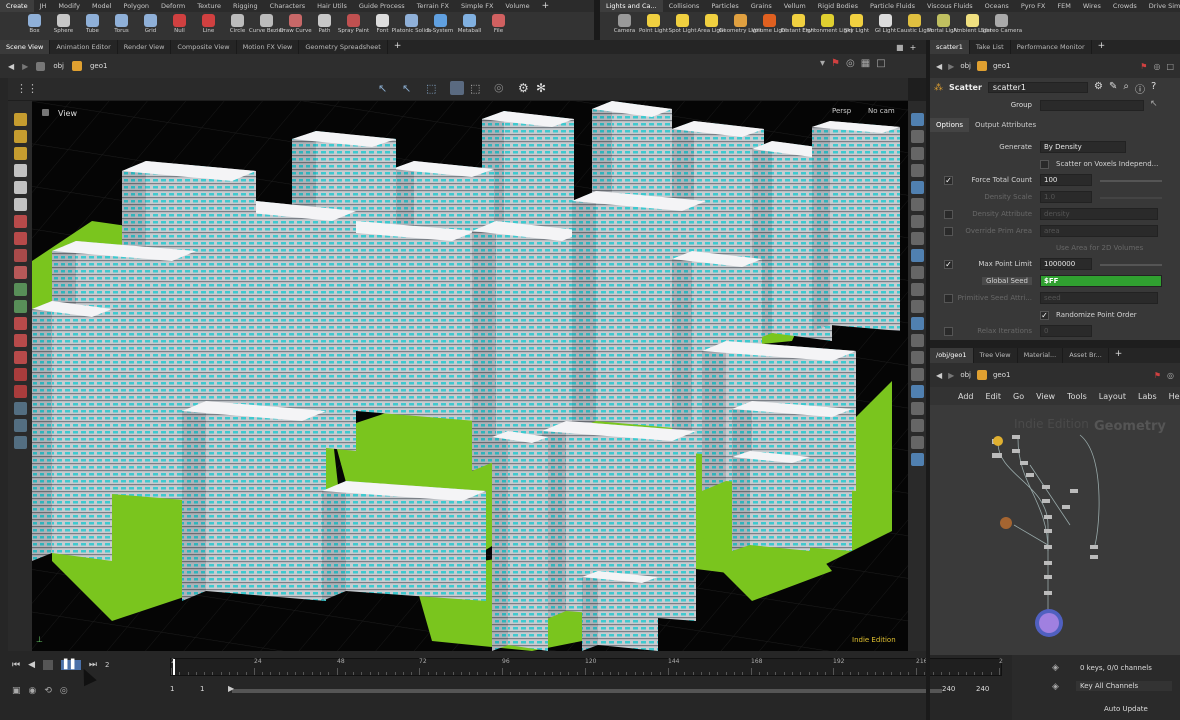 This screenshot has height=720, width=1180. I want to click on shelf-tab-guide-process: Guide Process, so click(382, 6).